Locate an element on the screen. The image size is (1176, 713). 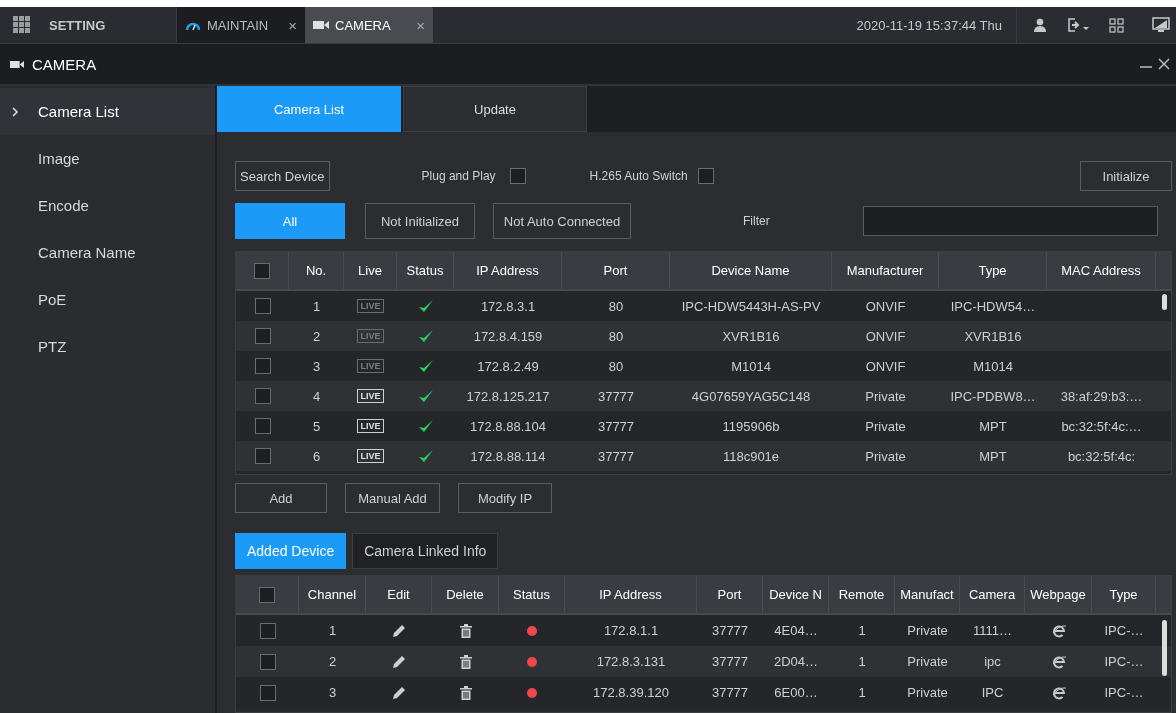
table-cell: 172.8.4.159 is located at coordinates (508, 336).